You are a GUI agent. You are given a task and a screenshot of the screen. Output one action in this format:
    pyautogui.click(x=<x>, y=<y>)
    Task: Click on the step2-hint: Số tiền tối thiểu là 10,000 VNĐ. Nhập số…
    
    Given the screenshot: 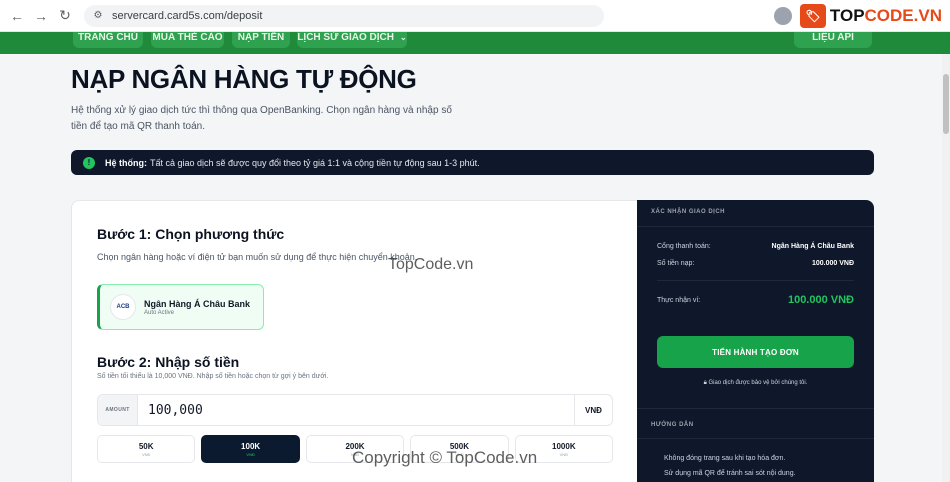 What is the action you would take?
    pyautogui.click(x=213, y=376)
    